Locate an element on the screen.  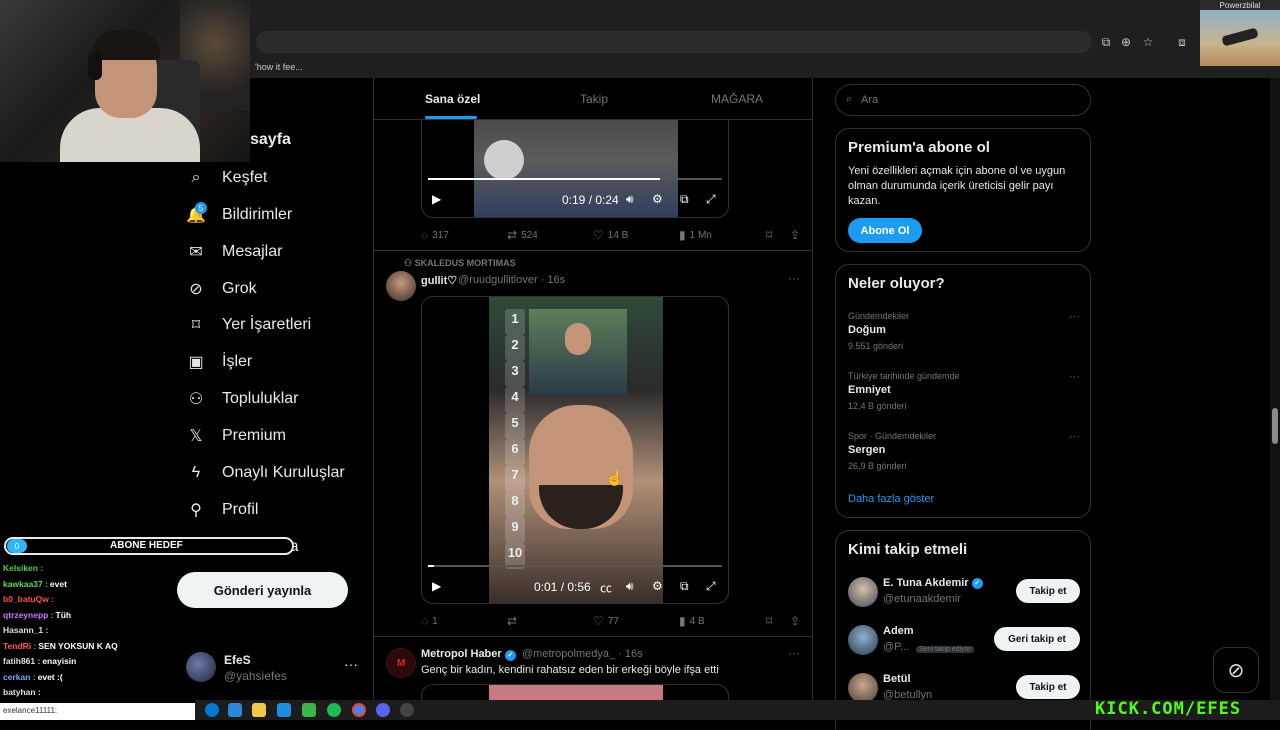
tab-for-you: Sana özel is located at coordinates (452, 99).